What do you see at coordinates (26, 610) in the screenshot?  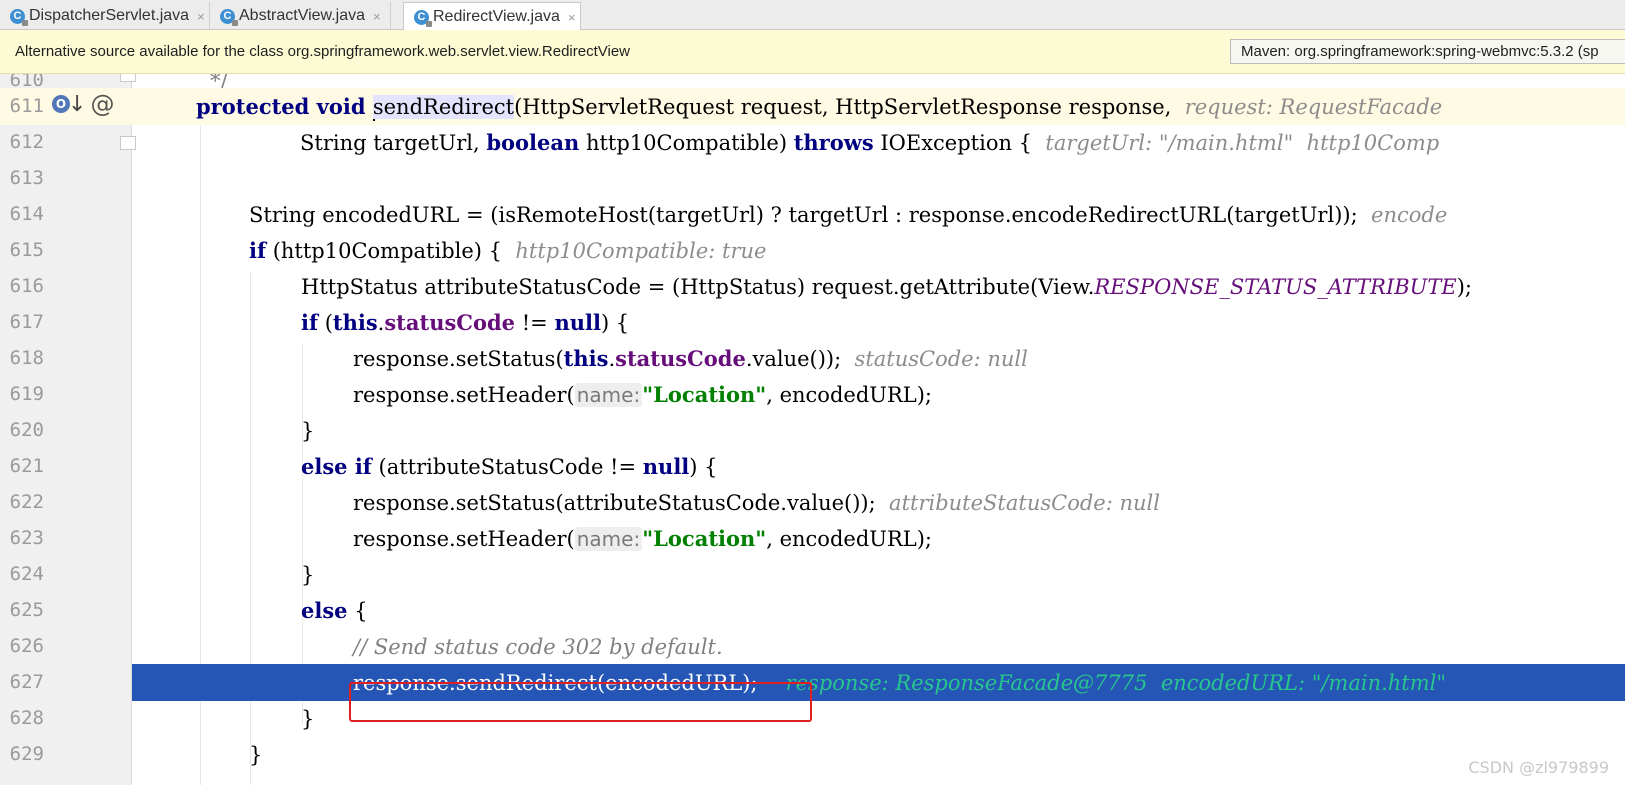 I see `line-number: 625` at bounding box center [26, 610].